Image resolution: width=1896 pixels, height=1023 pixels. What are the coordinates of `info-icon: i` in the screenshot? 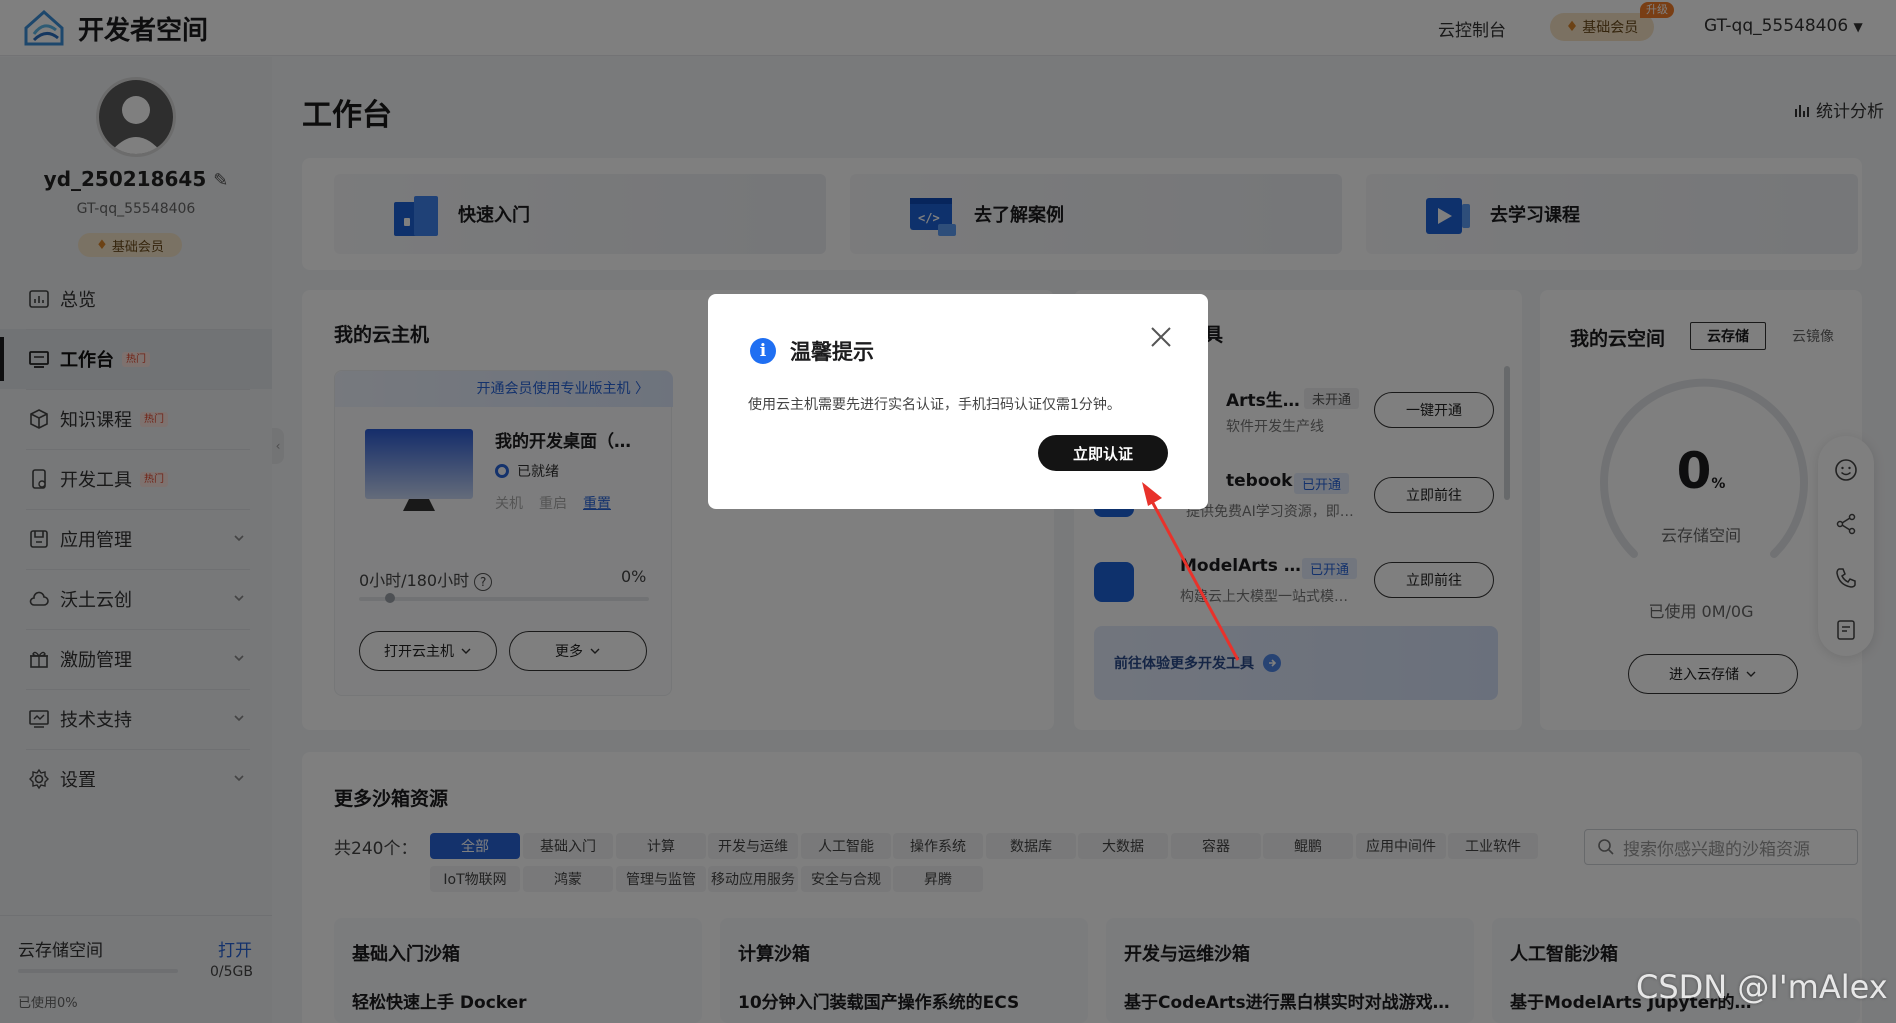 It's located at (763, 351).